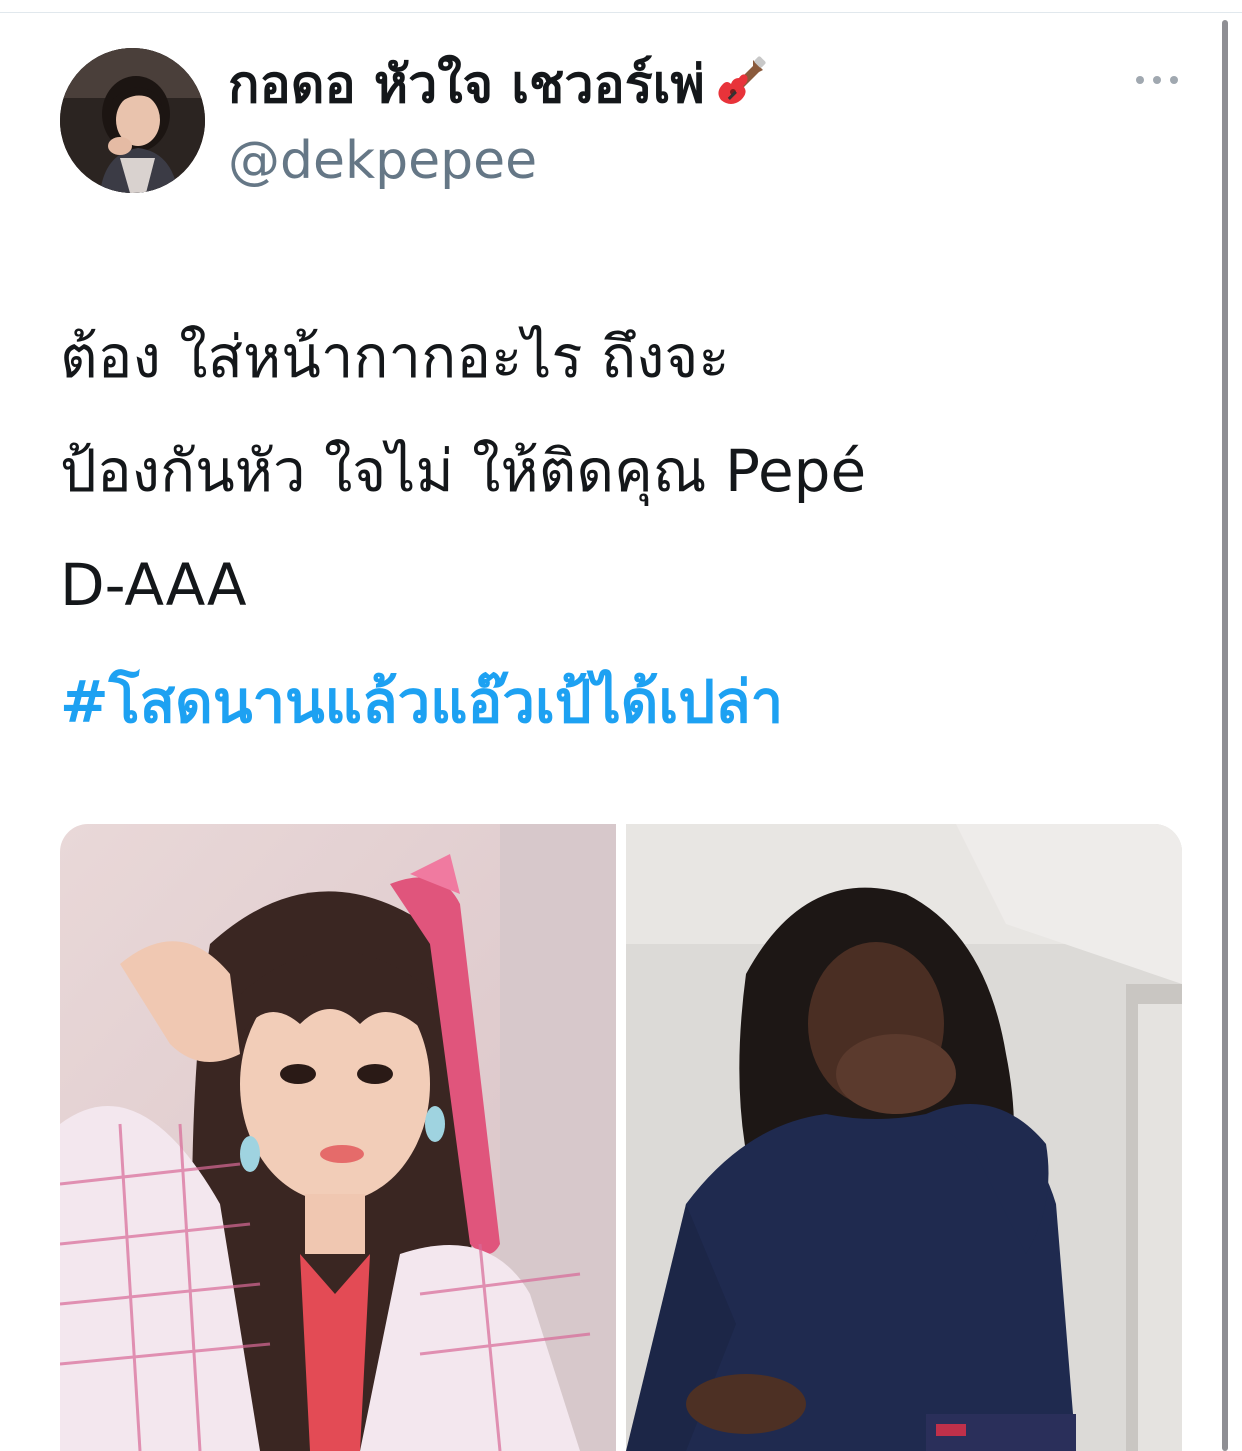  What do you see at coordinates (1225, 735) in the screenshot?
I see `scrollbar` at bounding box center [1225, 735].